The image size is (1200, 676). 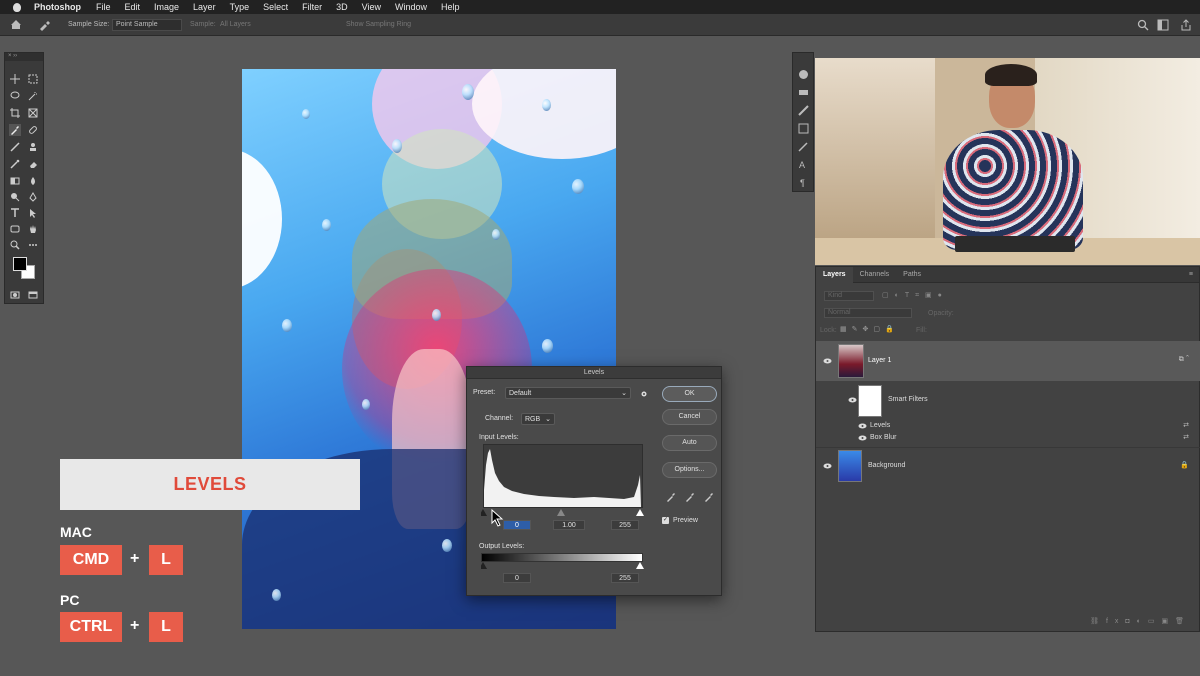 I want to click on healing-brush-tool-icon, so click(x=33, y=130).